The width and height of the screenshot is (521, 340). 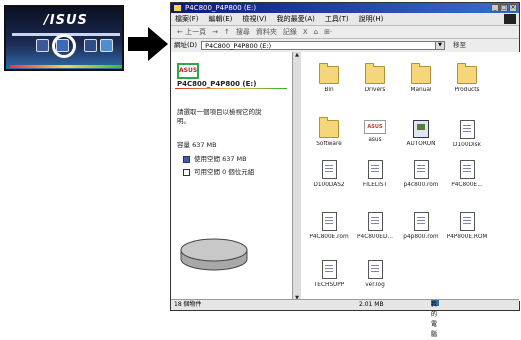 I want to click on up-button: ↑, so click(x=227, y=32).